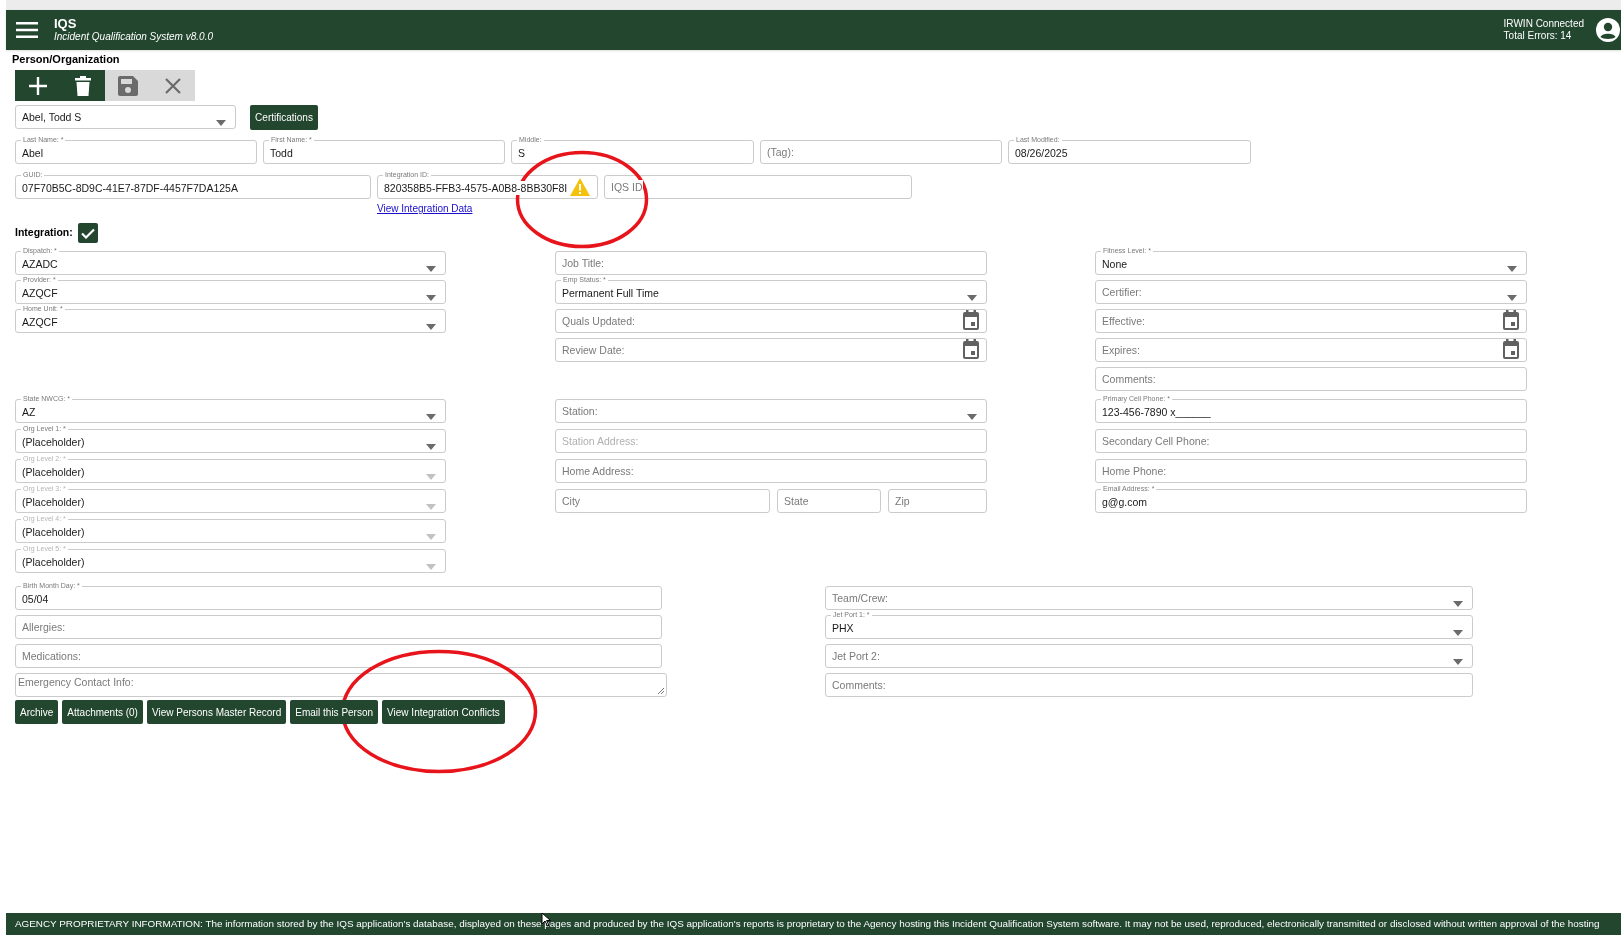 This screenshot has width=1621, height=935. What do you see at coordinates (44, 233) in the screenshot?
I see `integration-label: Integration:` at bounding box center [44, 233].